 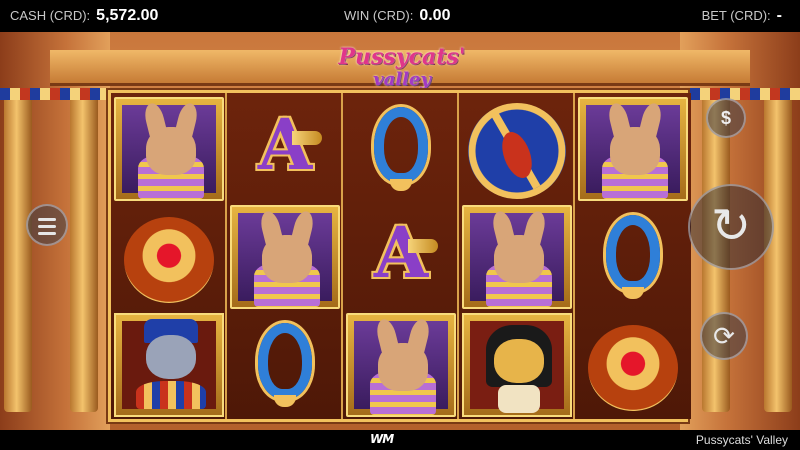 I want to click on spin-button: ↻, so click(x=731, y=227).